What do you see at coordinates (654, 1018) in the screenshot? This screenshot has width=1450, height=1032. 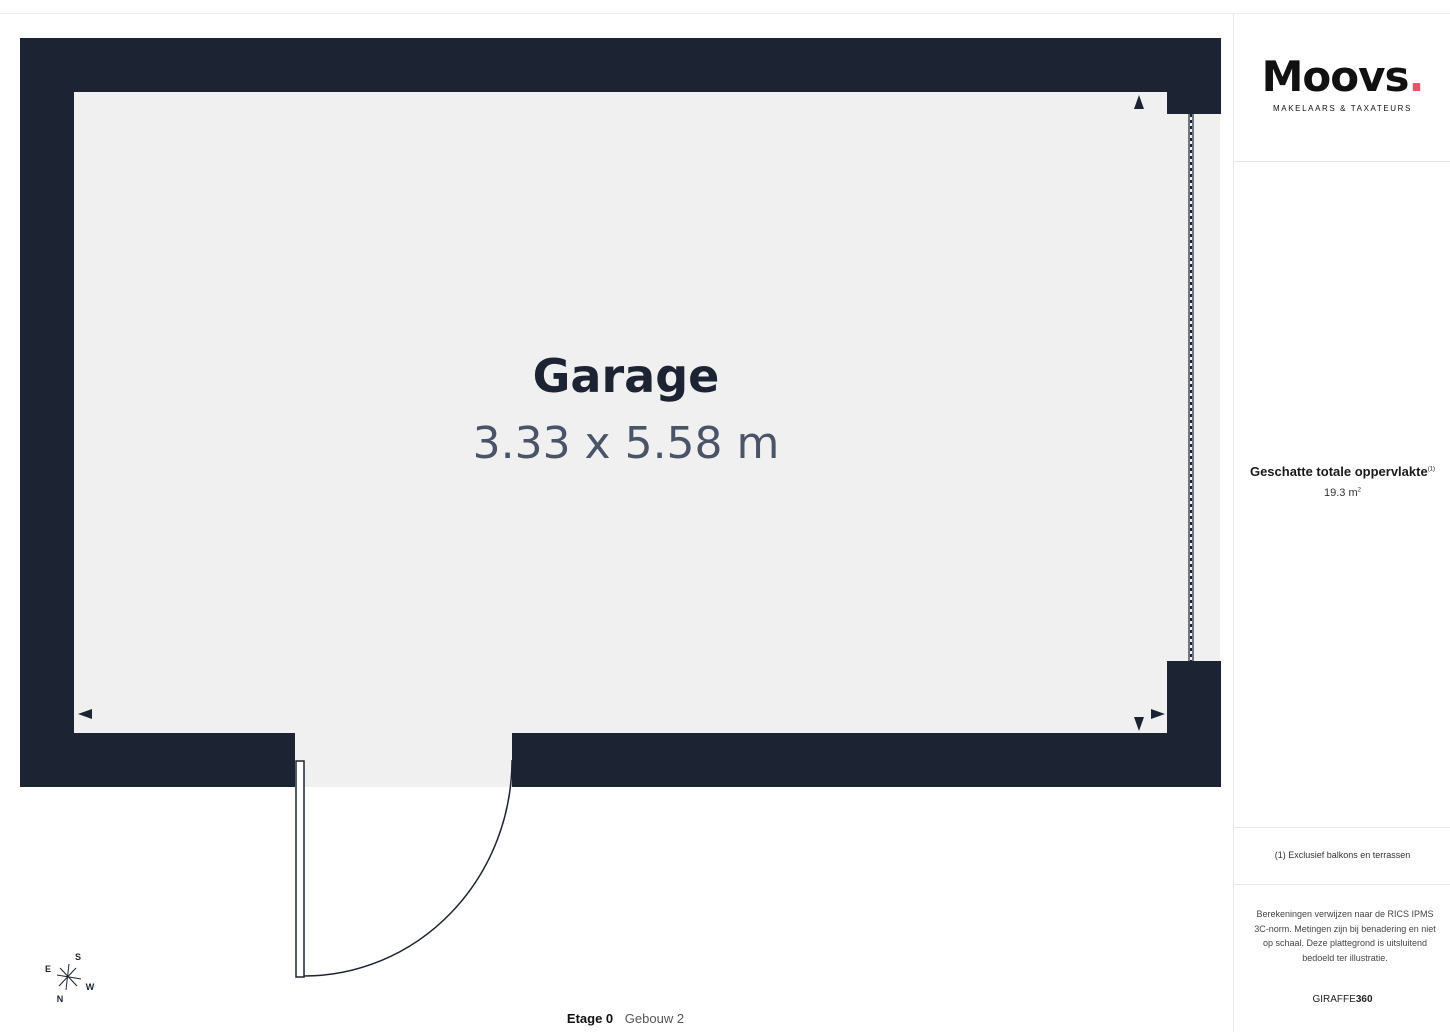 I see `building-name: Gebouw 2` at bounding box center [654, 1018].